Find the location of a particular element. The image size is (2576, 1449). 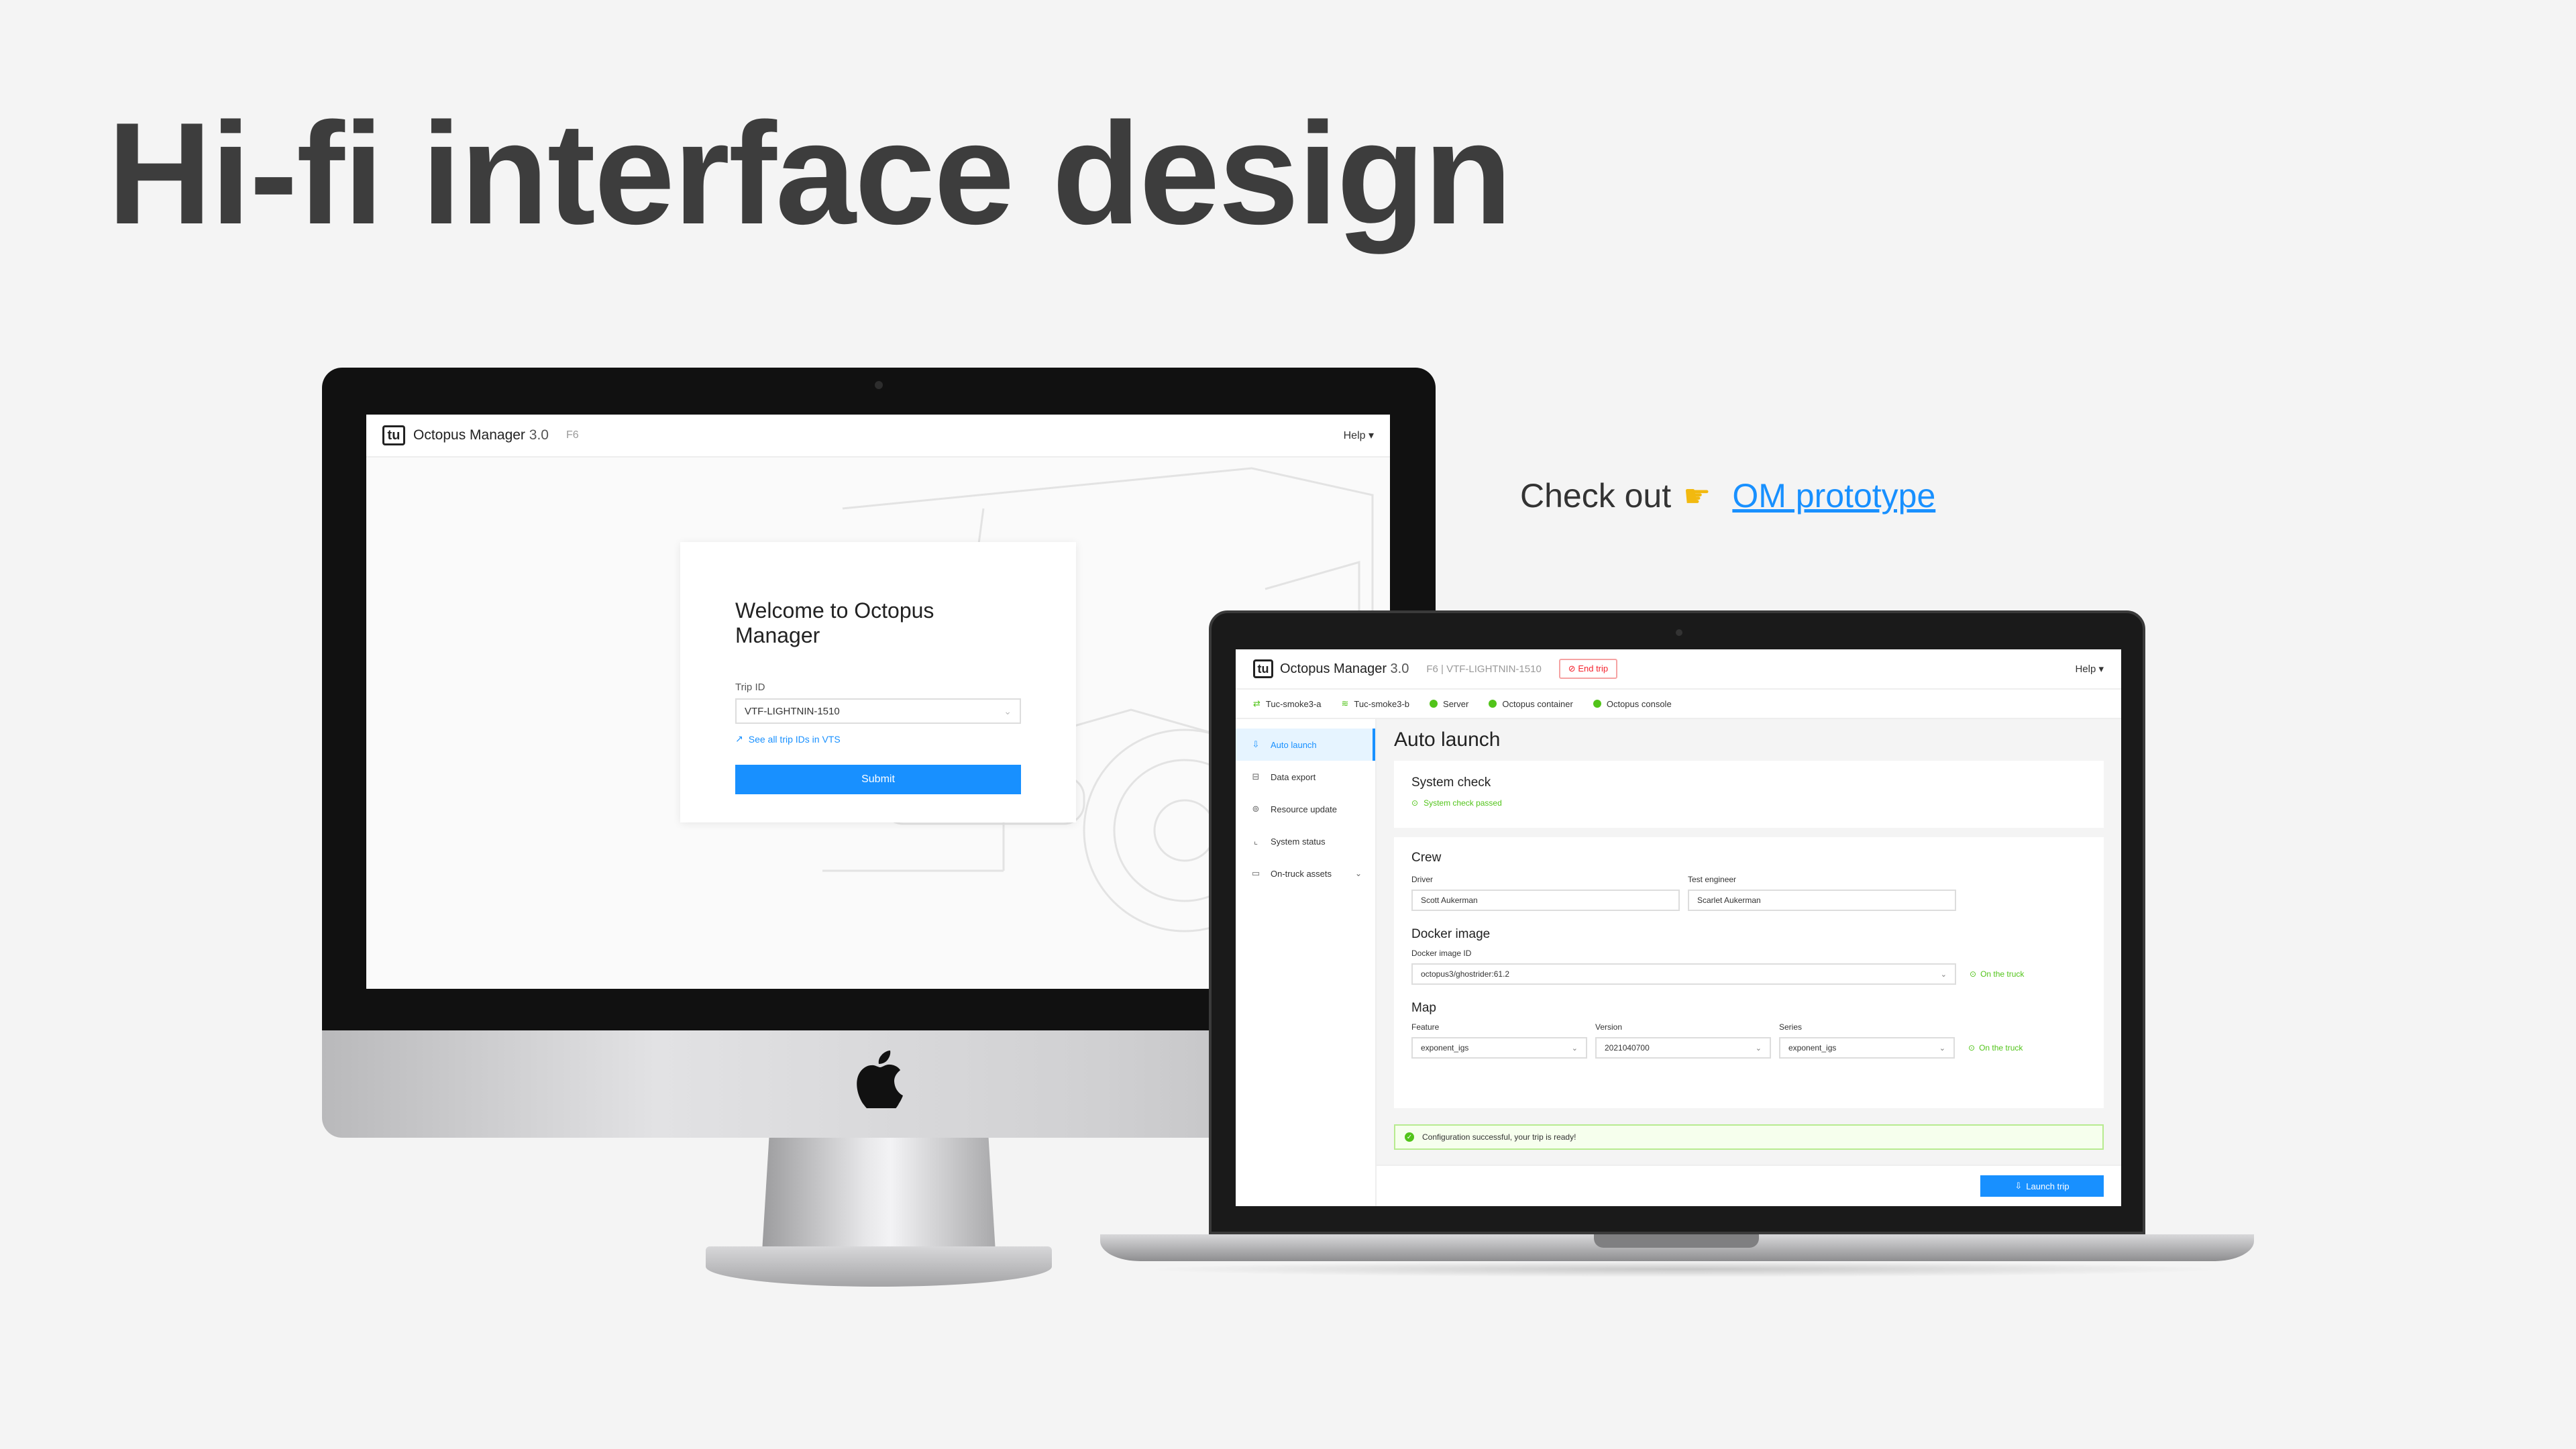

trip-id-label: Trip ID is located at coordinates (750, 687).